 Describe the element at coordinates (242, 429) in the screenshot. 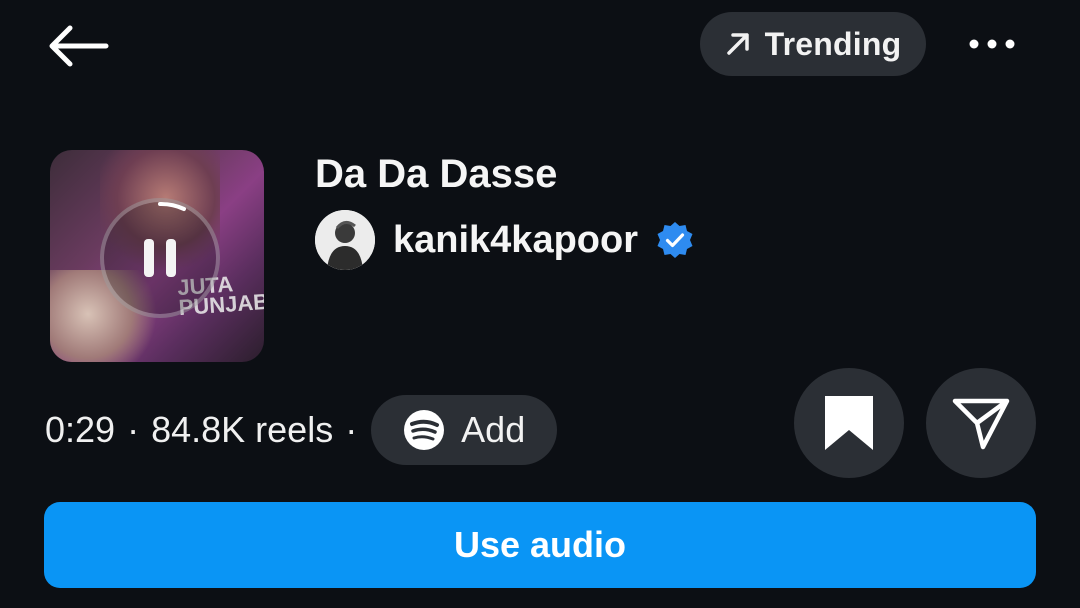

I see `reels-count: 84.8K reels` at that location.